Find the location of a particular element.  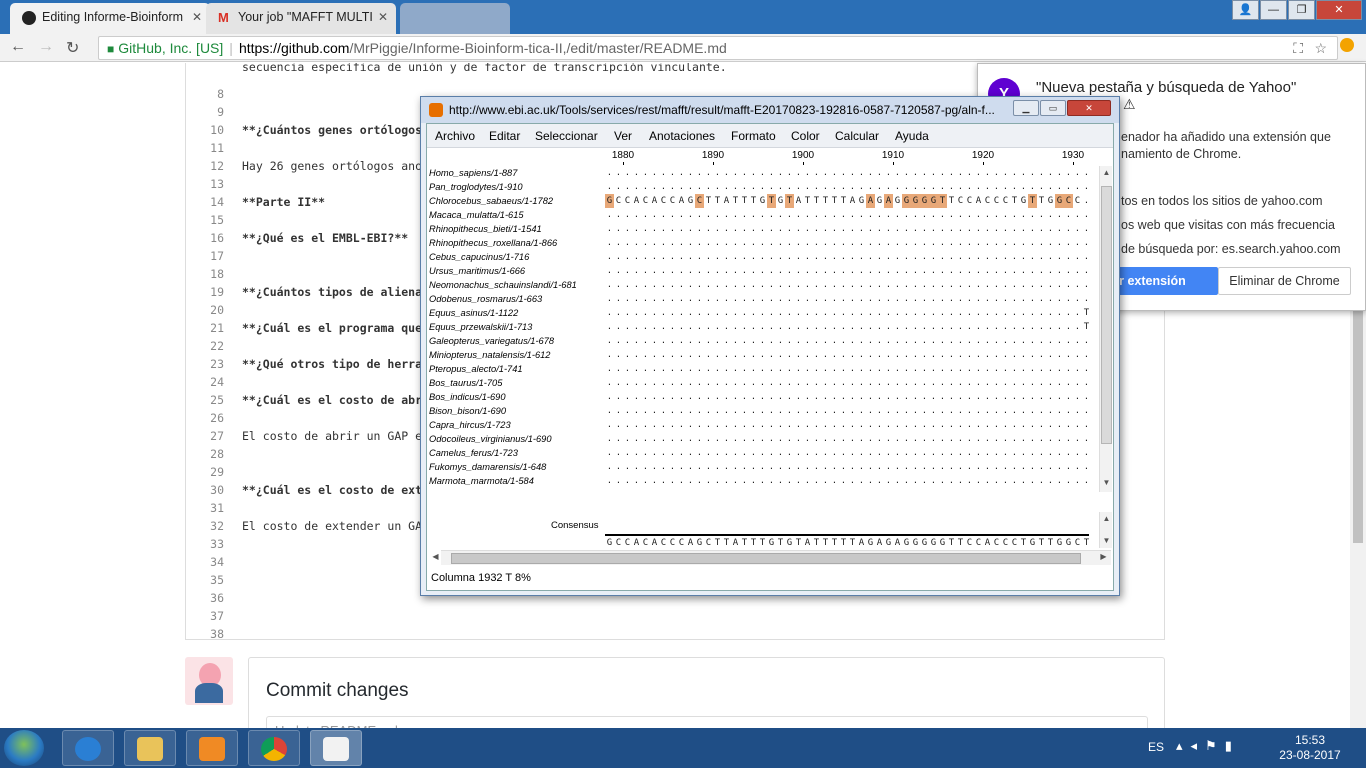

sequence-name: Rhinopithecus_roxellana/1-866 is located at coordinates (493, 243).